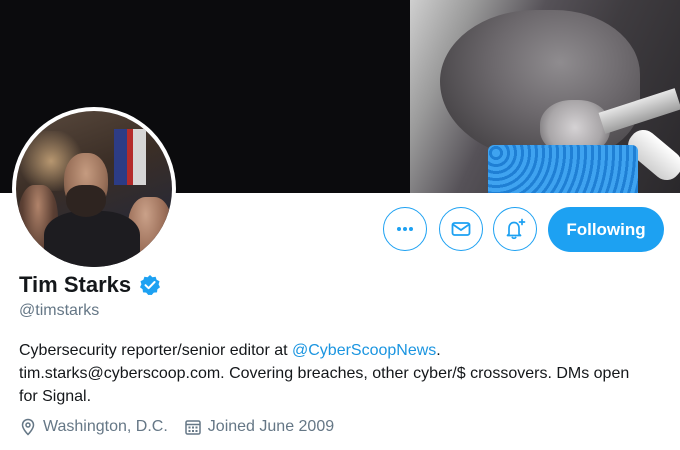 Image resolution: width=680 pixels, height=450 pixels. What do you see at coordinates (105, 426) in the screenshot?
I see `location-text: Washington, D.C.` at bounding box center [105, 426].